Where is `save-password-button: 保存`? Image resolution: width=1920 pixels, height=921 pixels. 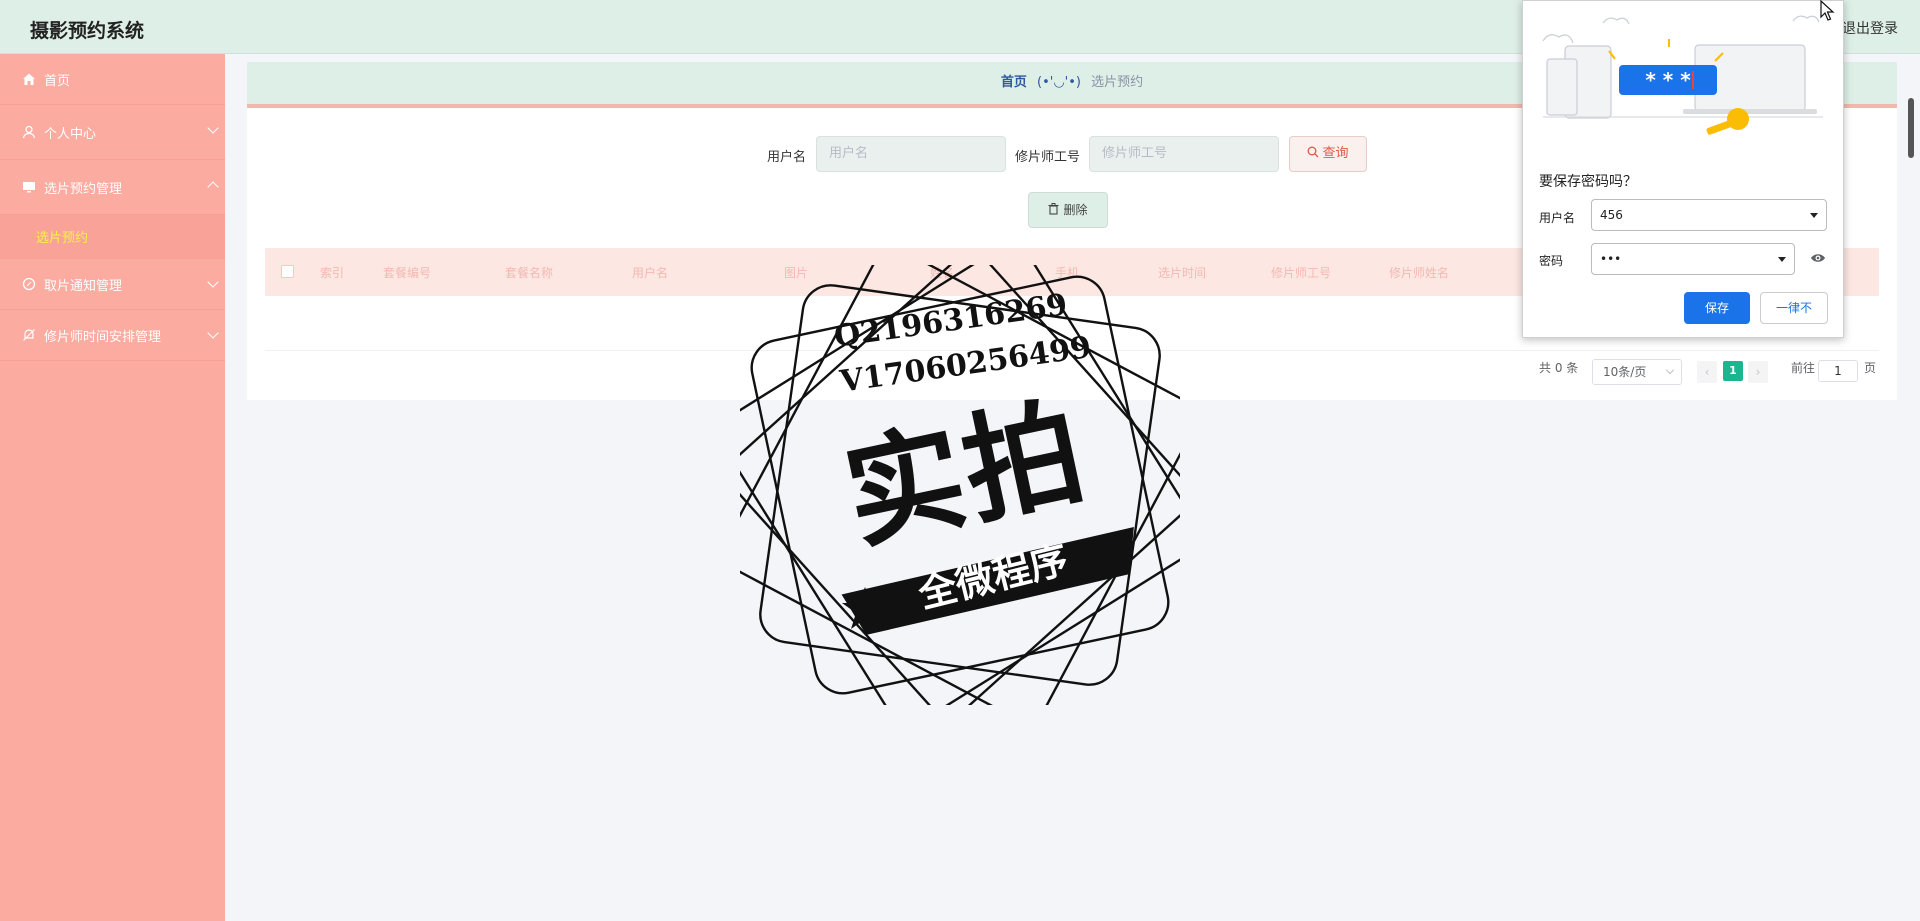
save-password-button: 保存 is located at coordinates (1717, 308).